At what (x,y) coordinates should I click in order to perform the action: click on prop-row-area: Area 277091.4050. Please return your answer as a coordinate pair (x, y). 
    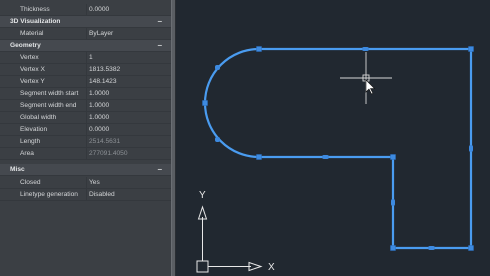
    Looking at the image, I should click on (85, 154).